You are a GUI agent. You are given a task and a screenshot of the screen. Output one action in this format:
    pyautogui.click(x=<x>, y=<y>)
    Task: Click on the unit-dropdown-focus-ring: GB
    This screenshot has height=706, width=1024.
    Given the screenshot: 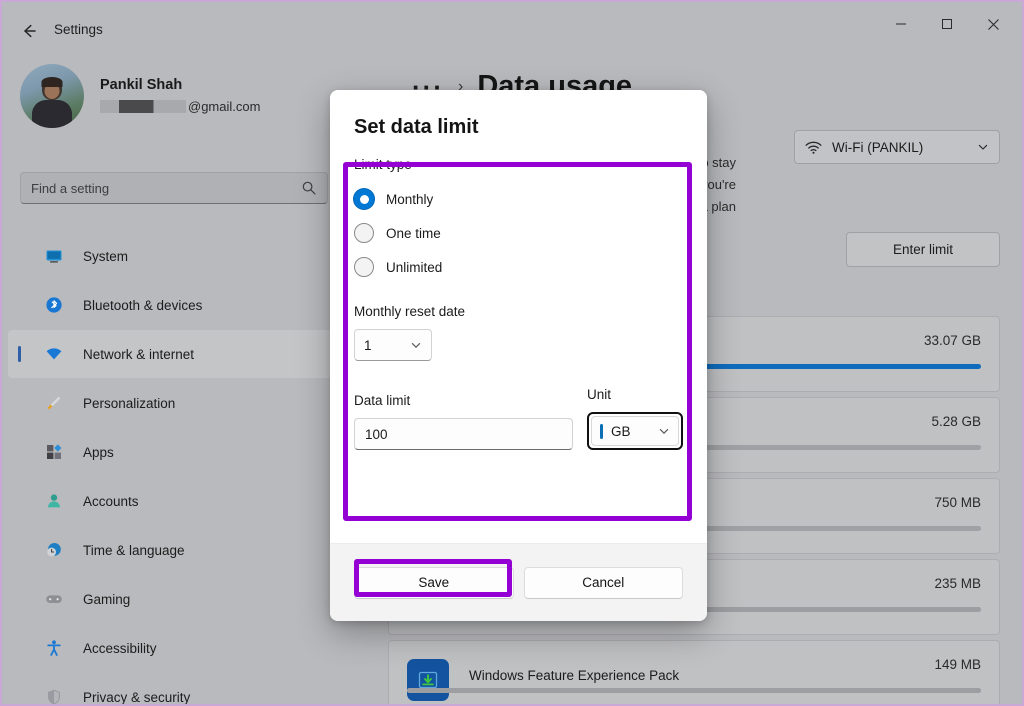 What is the action you would take?
    pyautogui.click(x=635, y=431)
    